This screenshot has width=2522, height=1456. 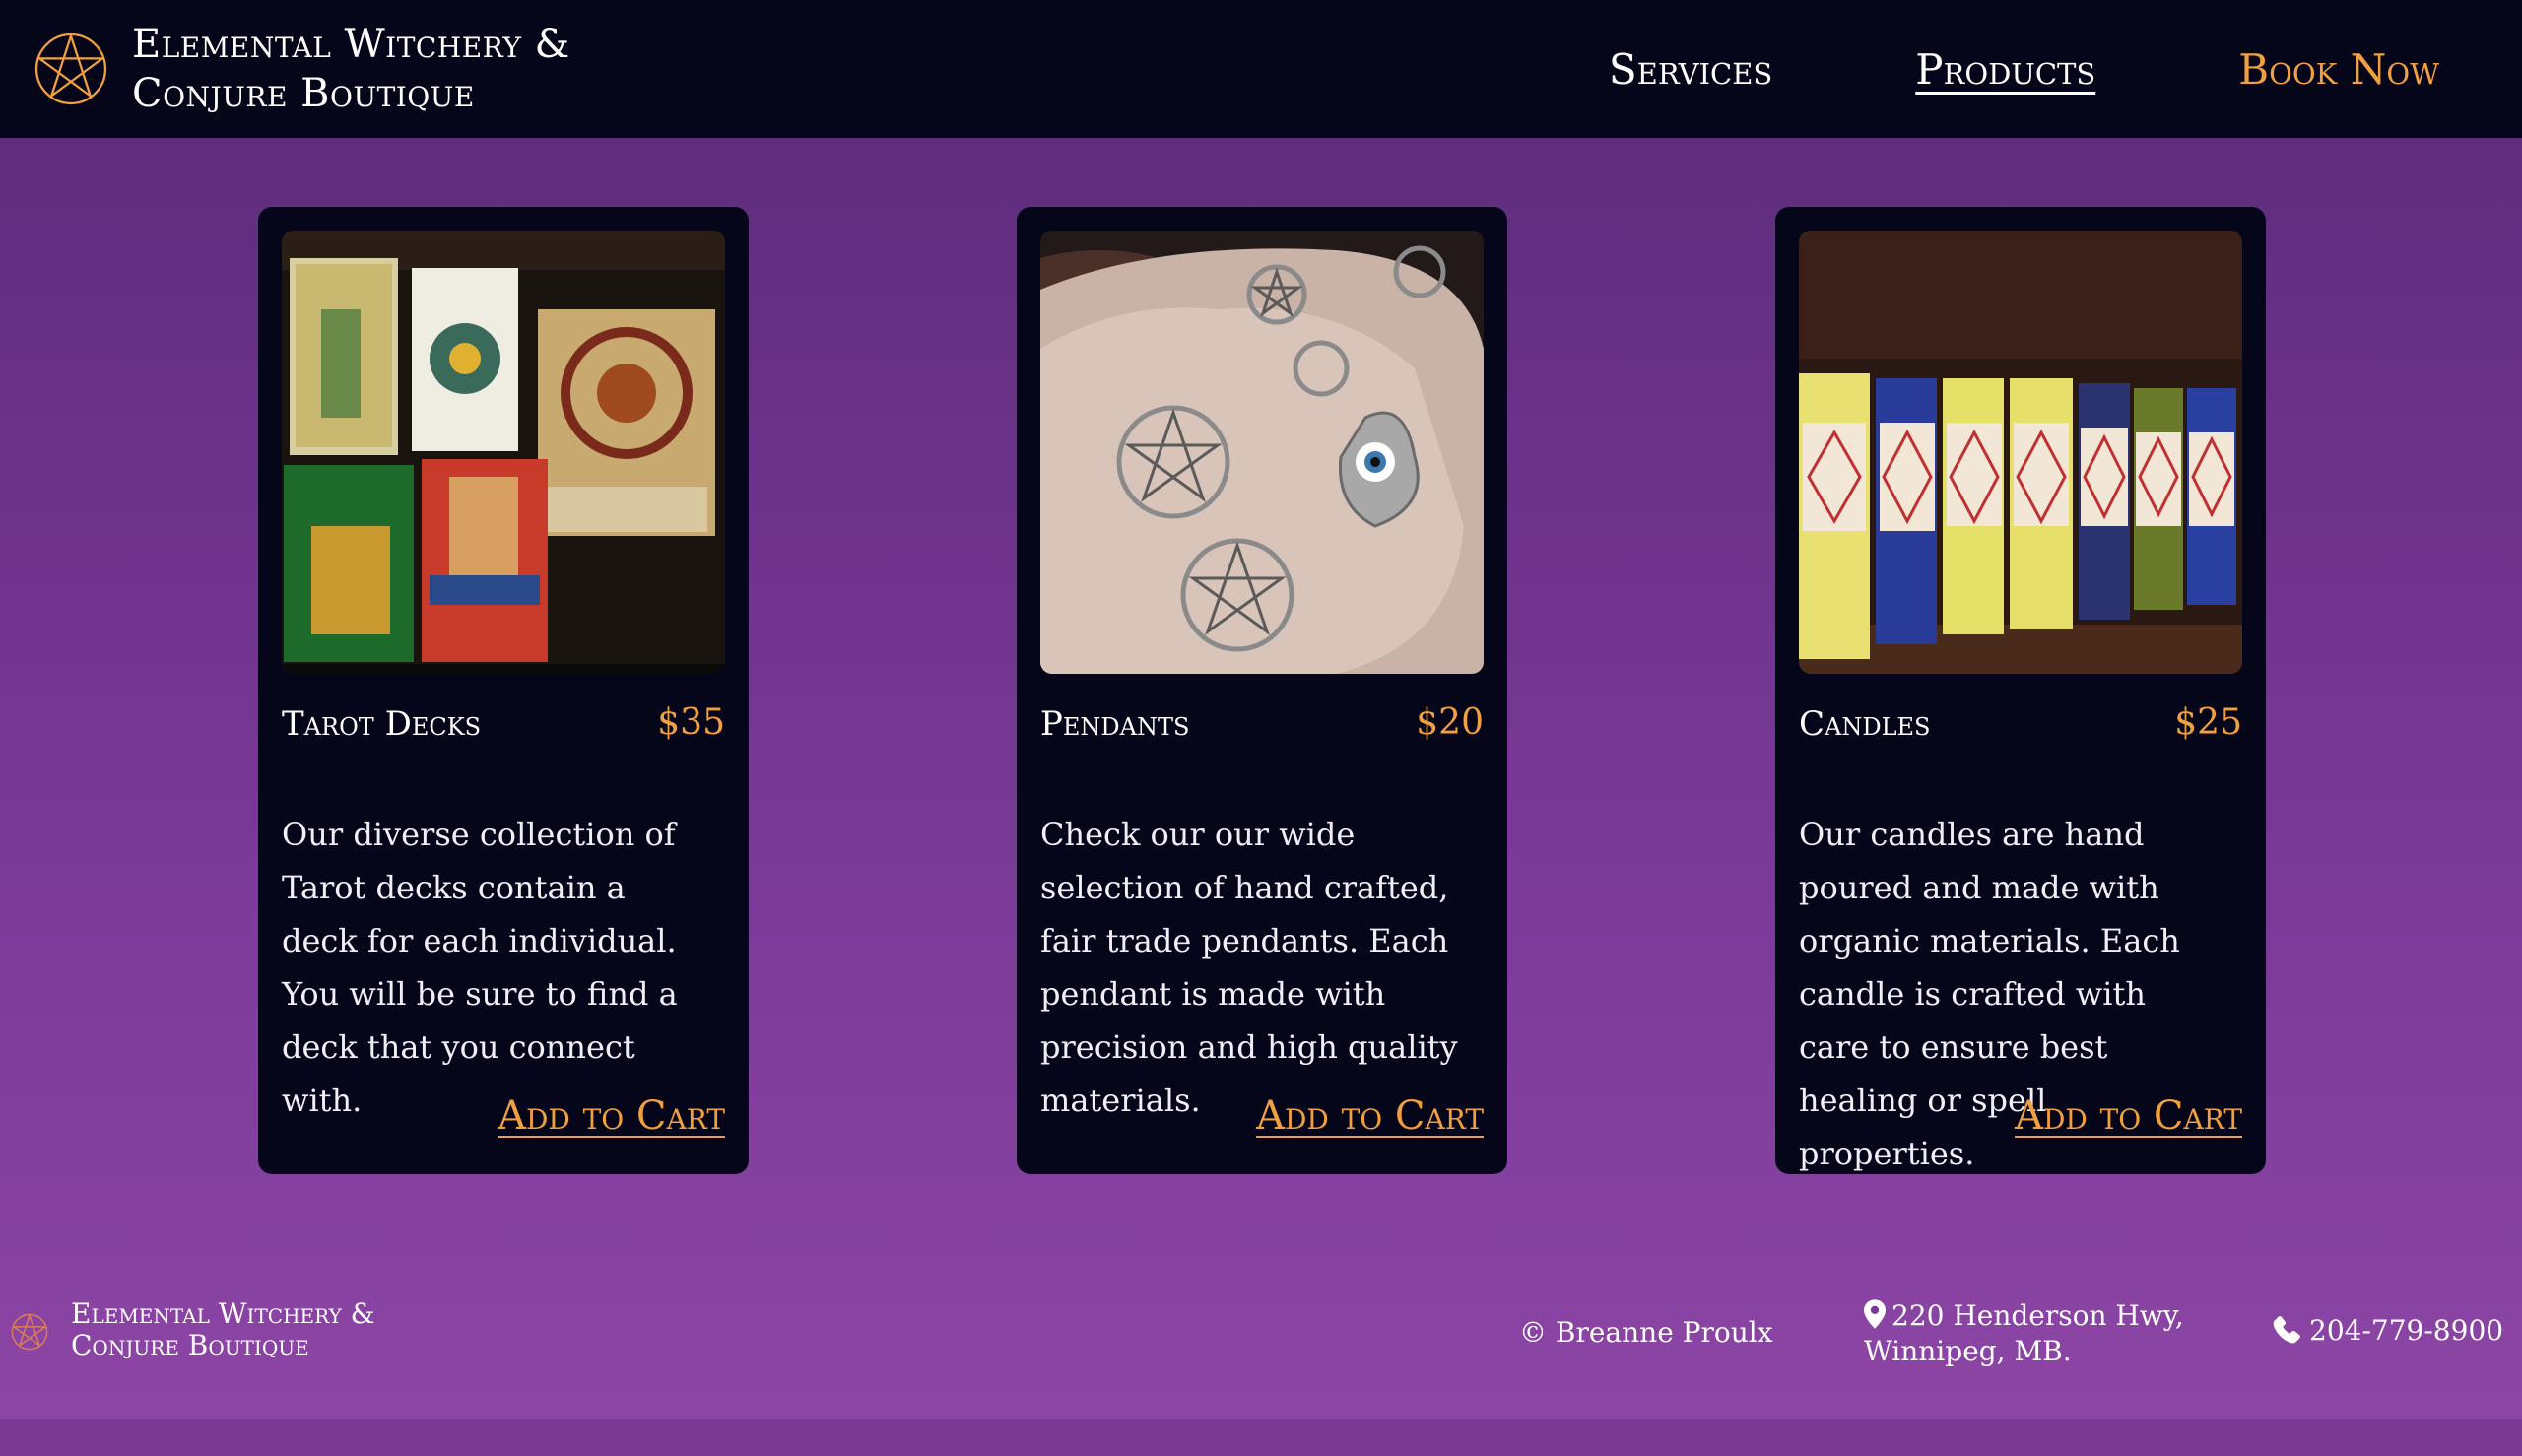 What do you see at coordinates (351, 44) in the screenshot?
I see `brand-name-line1: Elemental Witchery &` at bounding box center [351, 44].